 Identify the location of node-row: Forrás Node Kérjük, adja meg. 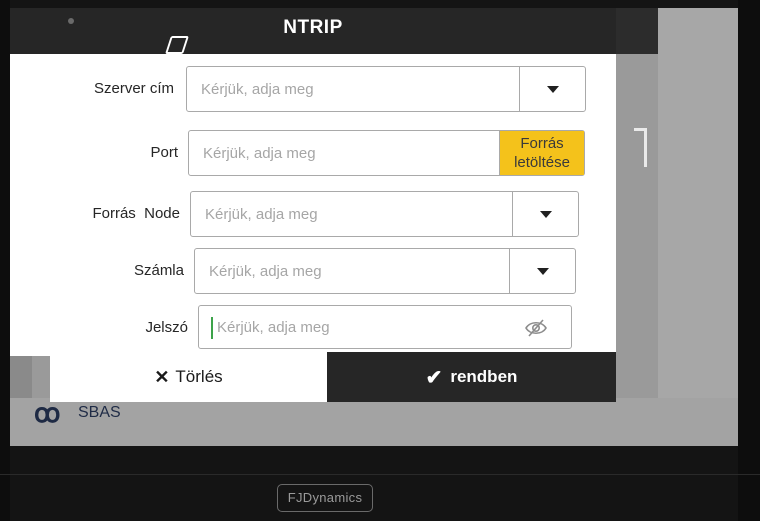
(313, 214).